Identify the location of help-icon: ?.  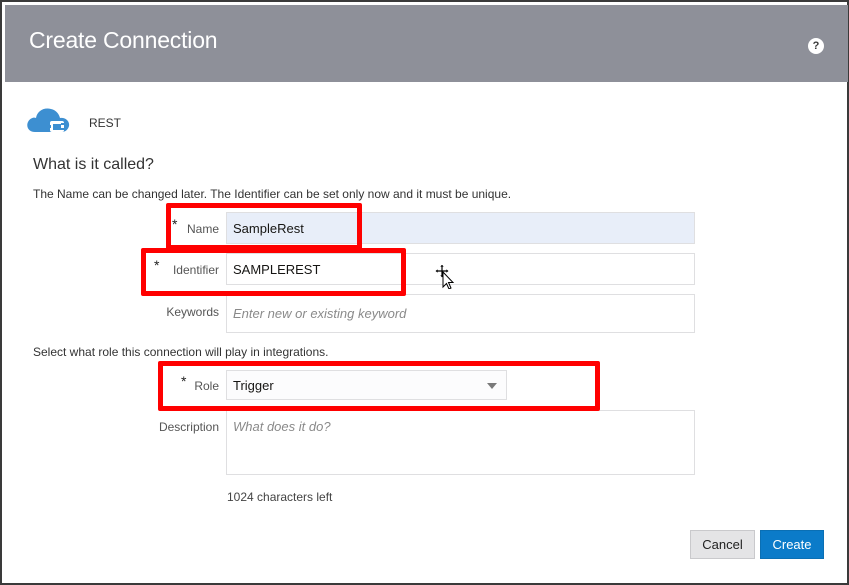
(816, 46).